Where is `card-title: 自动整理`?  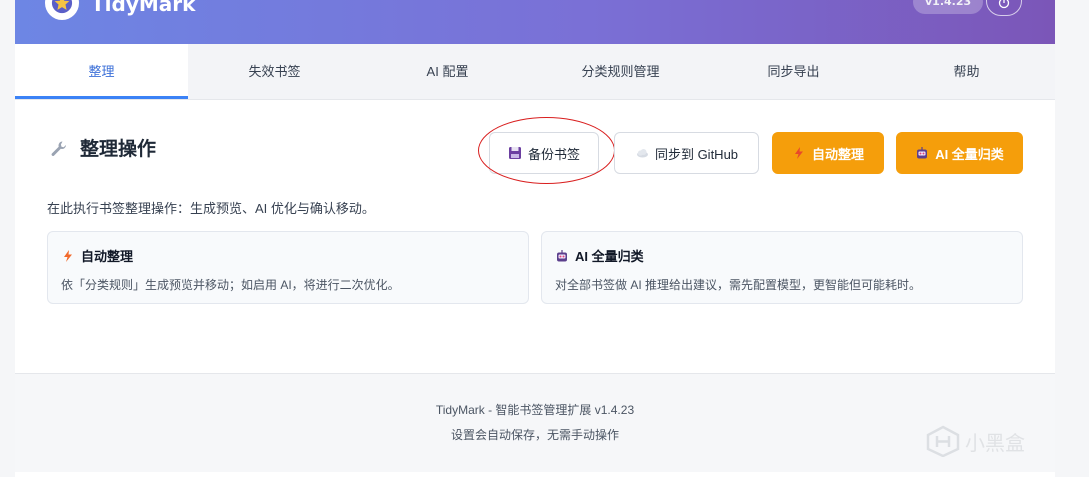
card-title: 自动整理 is located at coordinates (97, 255).